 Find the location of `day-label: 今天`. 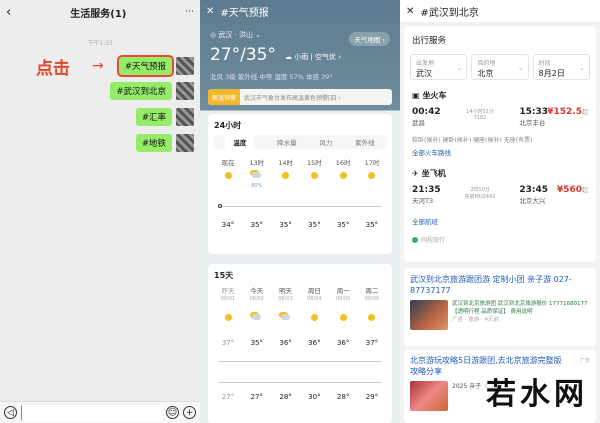

day-label: 今天 is located at coordinates (257, 291).